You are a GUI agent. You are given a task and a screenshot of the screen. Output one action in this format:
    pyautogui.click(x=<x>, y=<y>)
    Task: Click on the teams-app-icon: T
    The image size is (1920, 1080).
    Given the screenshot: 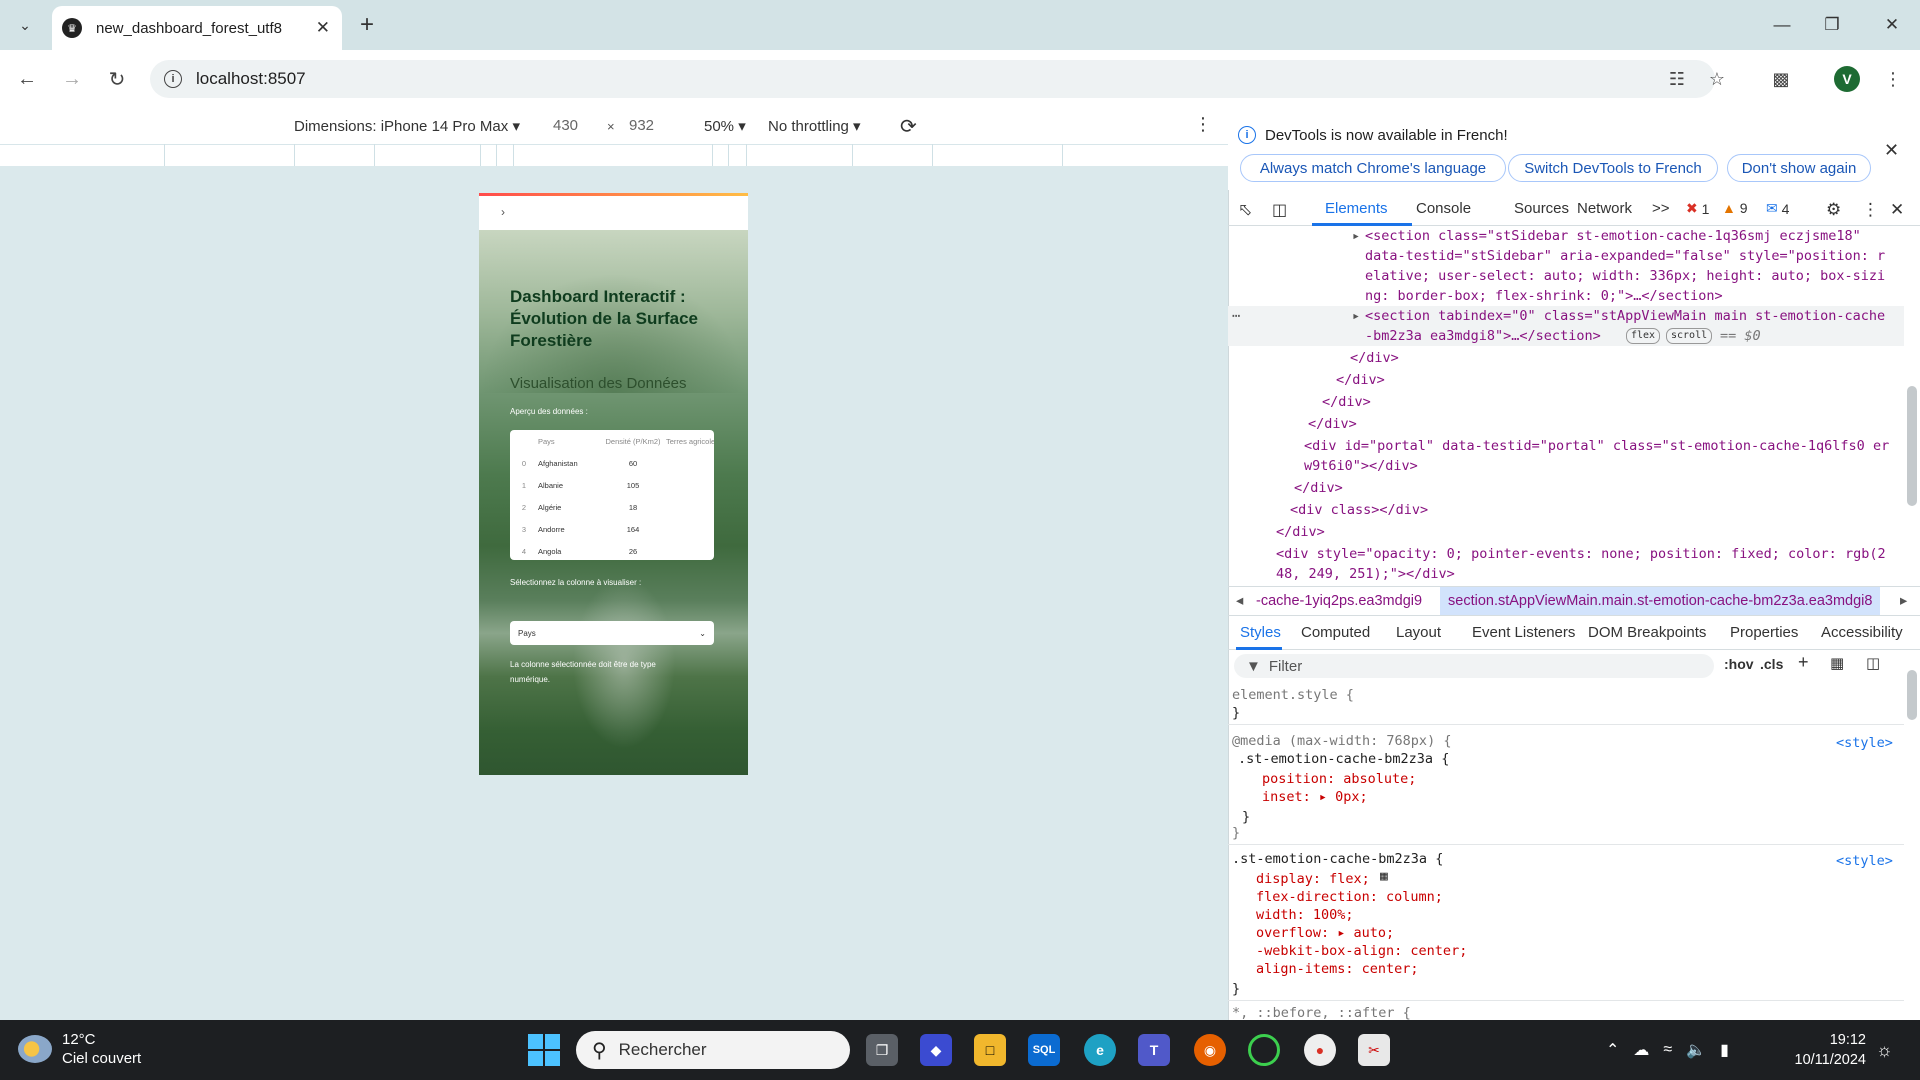 What is the action you would take?
    pyautogui.click(x=1154, y=1050)
    